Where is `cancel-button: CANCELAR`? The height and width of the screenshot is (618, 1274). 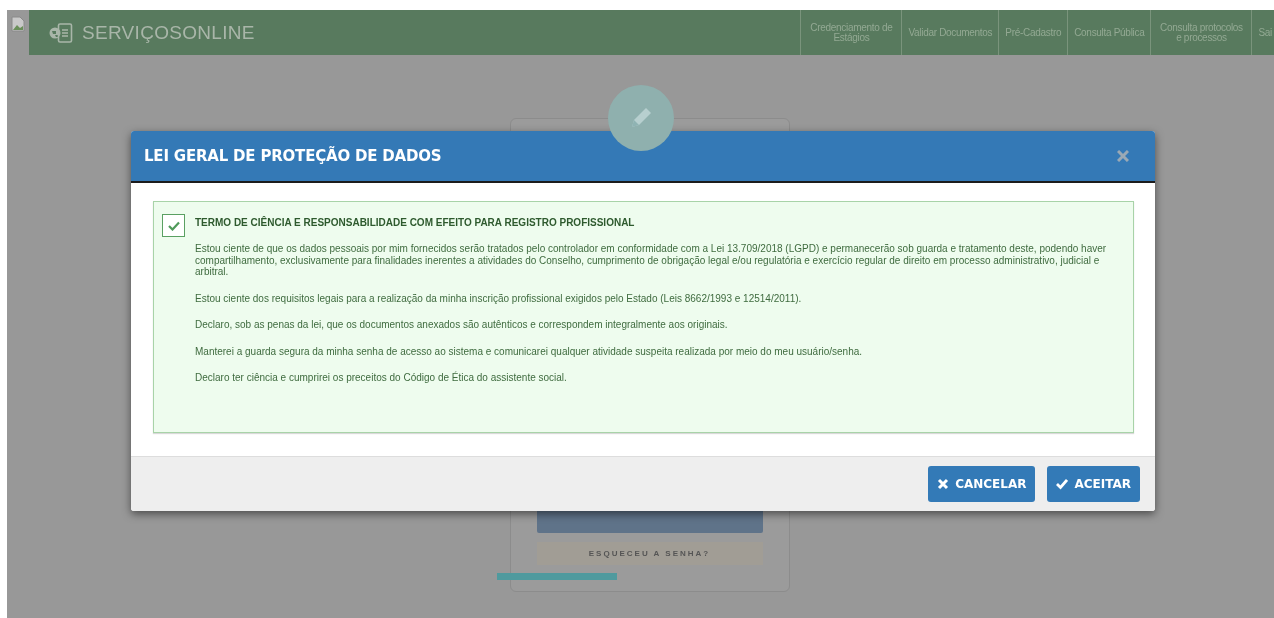 cancel-button: CANCELAR is located at coordinates (982, 484).